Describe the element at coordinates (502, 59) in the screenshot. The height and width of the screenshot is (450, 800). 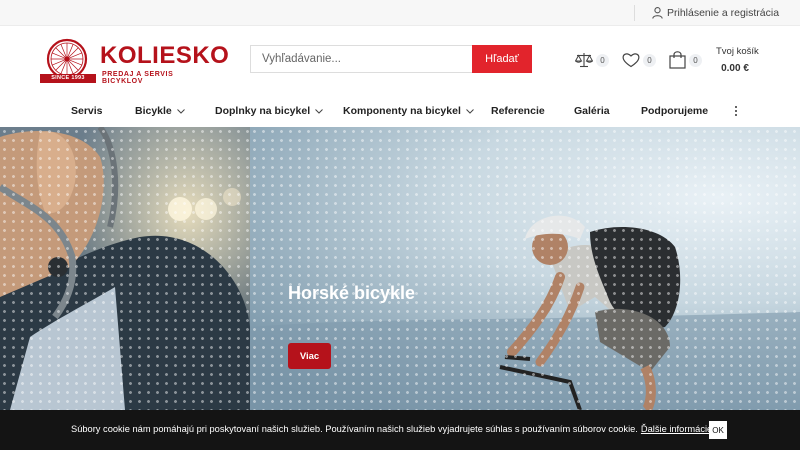
I see `search-button: Hľadať` at that location.